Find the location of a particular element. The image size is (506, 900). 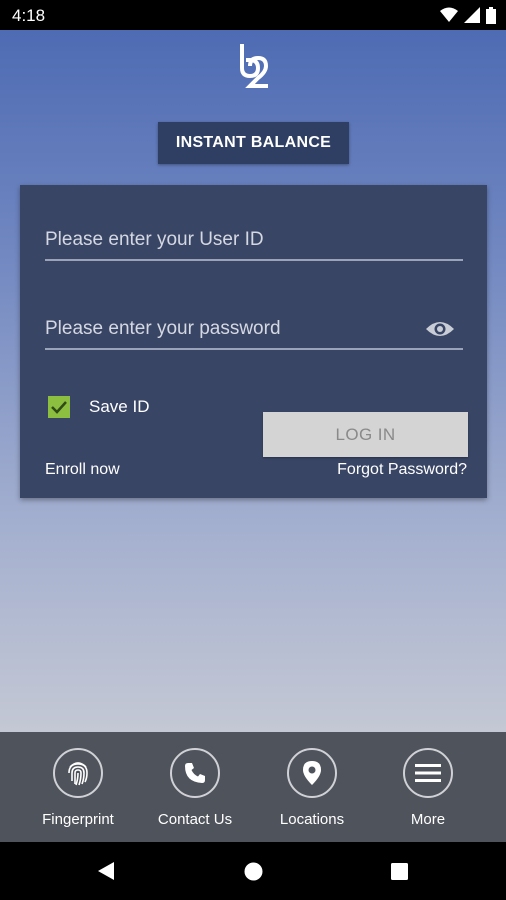

menu-icon is located at coordinates (428, 773).